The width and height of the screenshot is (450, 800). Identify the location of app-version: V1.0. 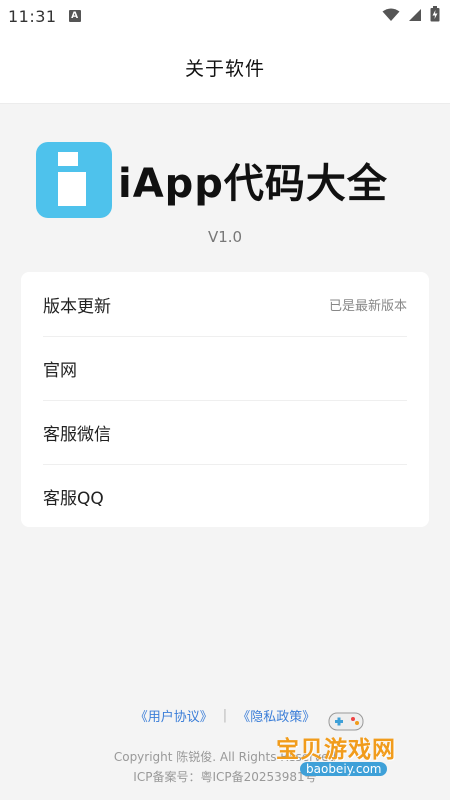
(225, 237).